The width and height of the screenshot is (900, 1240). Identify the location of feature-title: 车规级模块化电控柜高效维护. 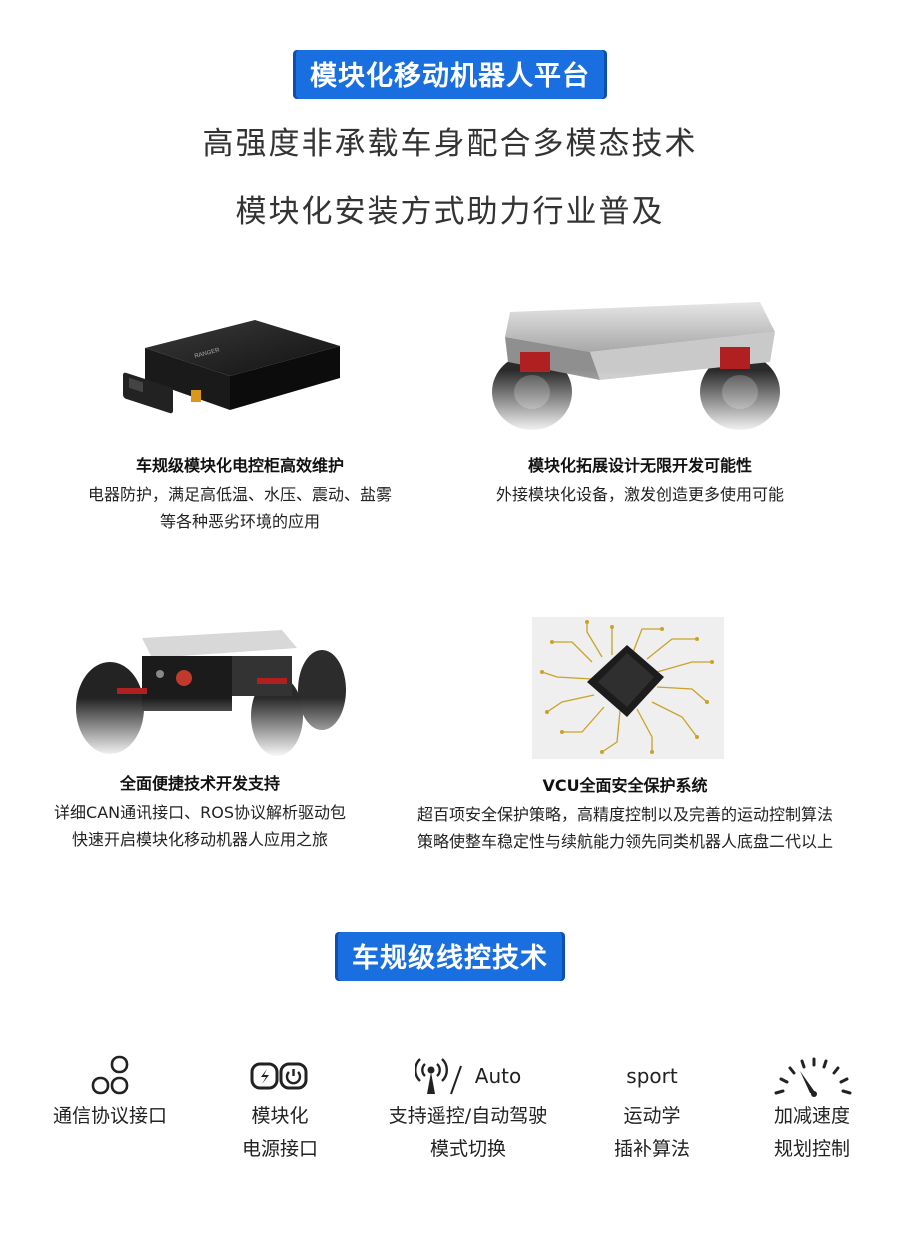
(239, 465).